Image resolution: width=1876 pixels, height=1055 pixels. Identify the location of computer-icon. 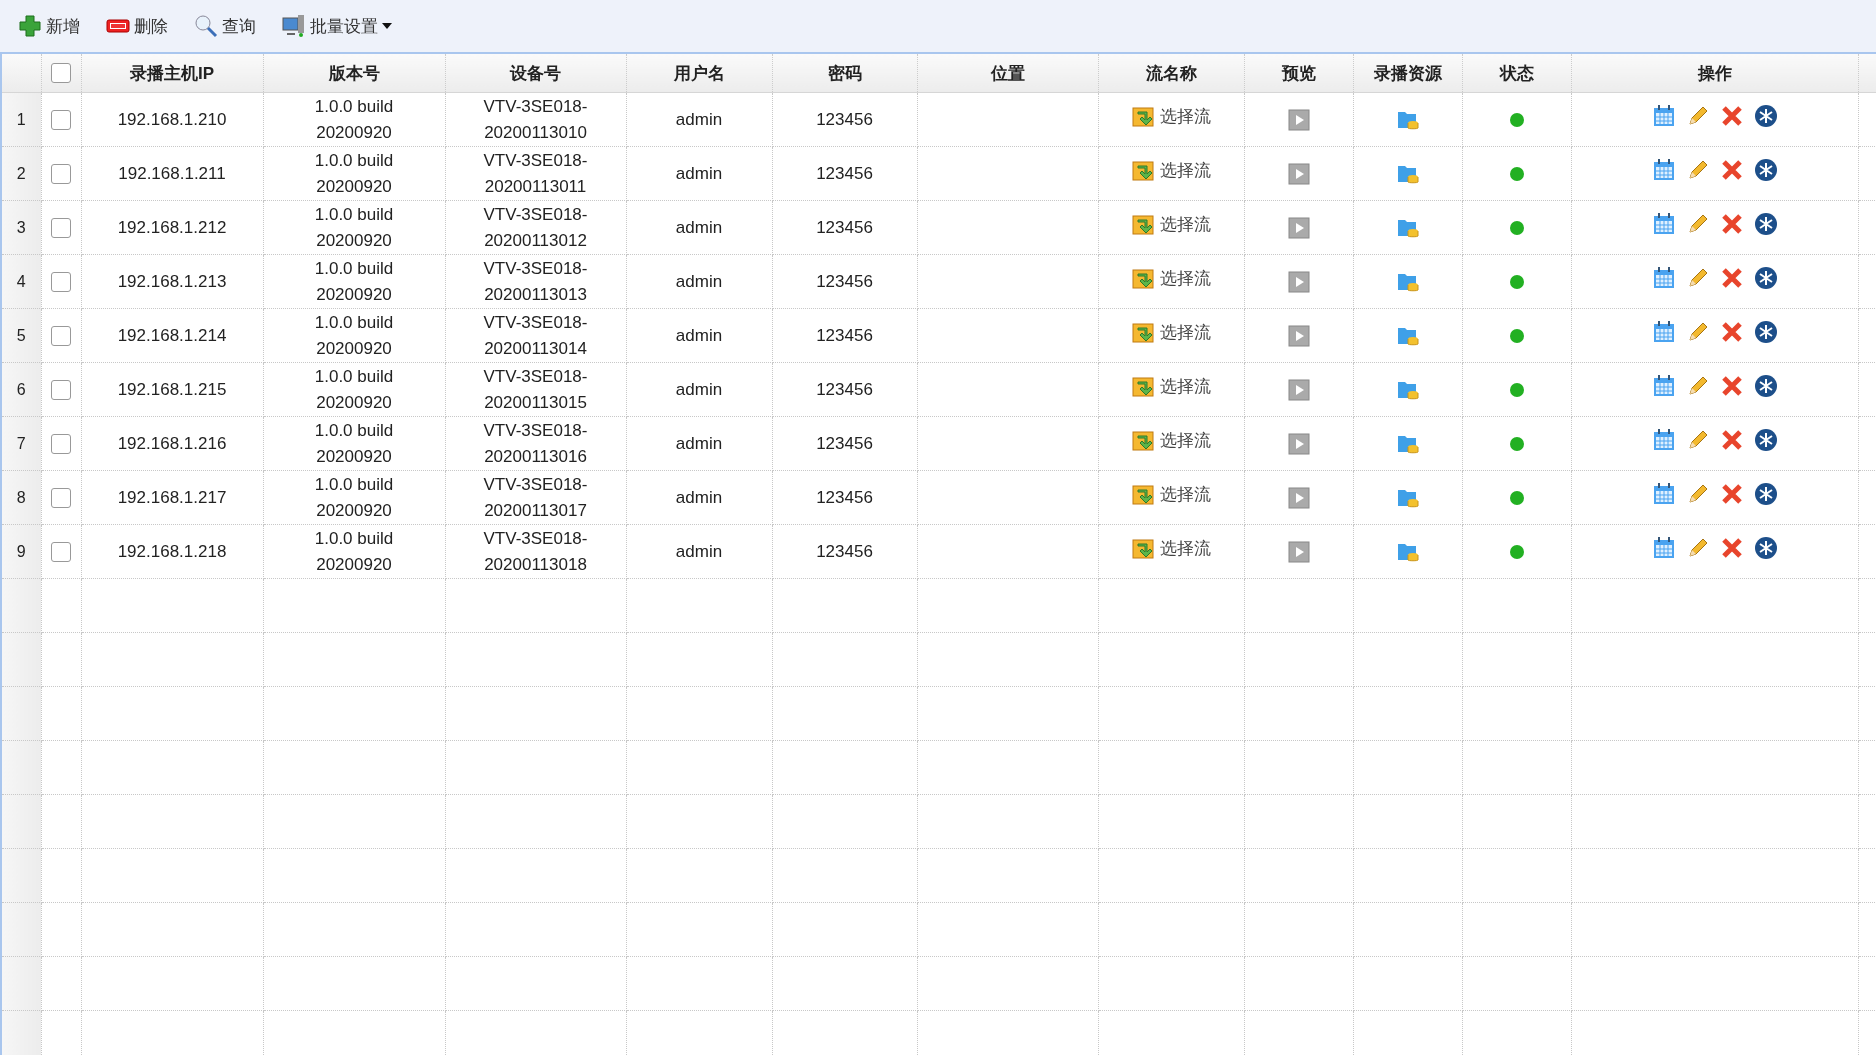
(294, 26).